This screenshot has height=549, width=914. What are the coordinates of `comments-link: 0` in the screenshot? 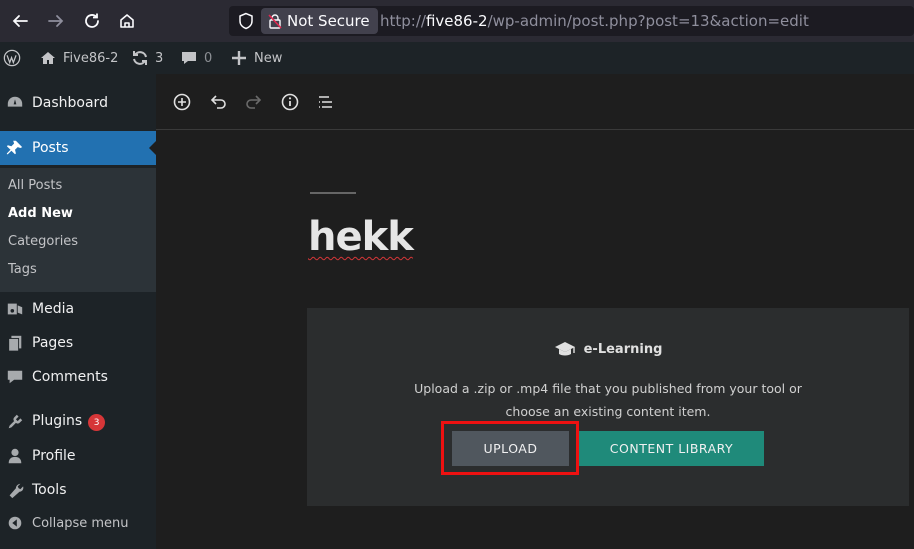 It's located at (196, 58).